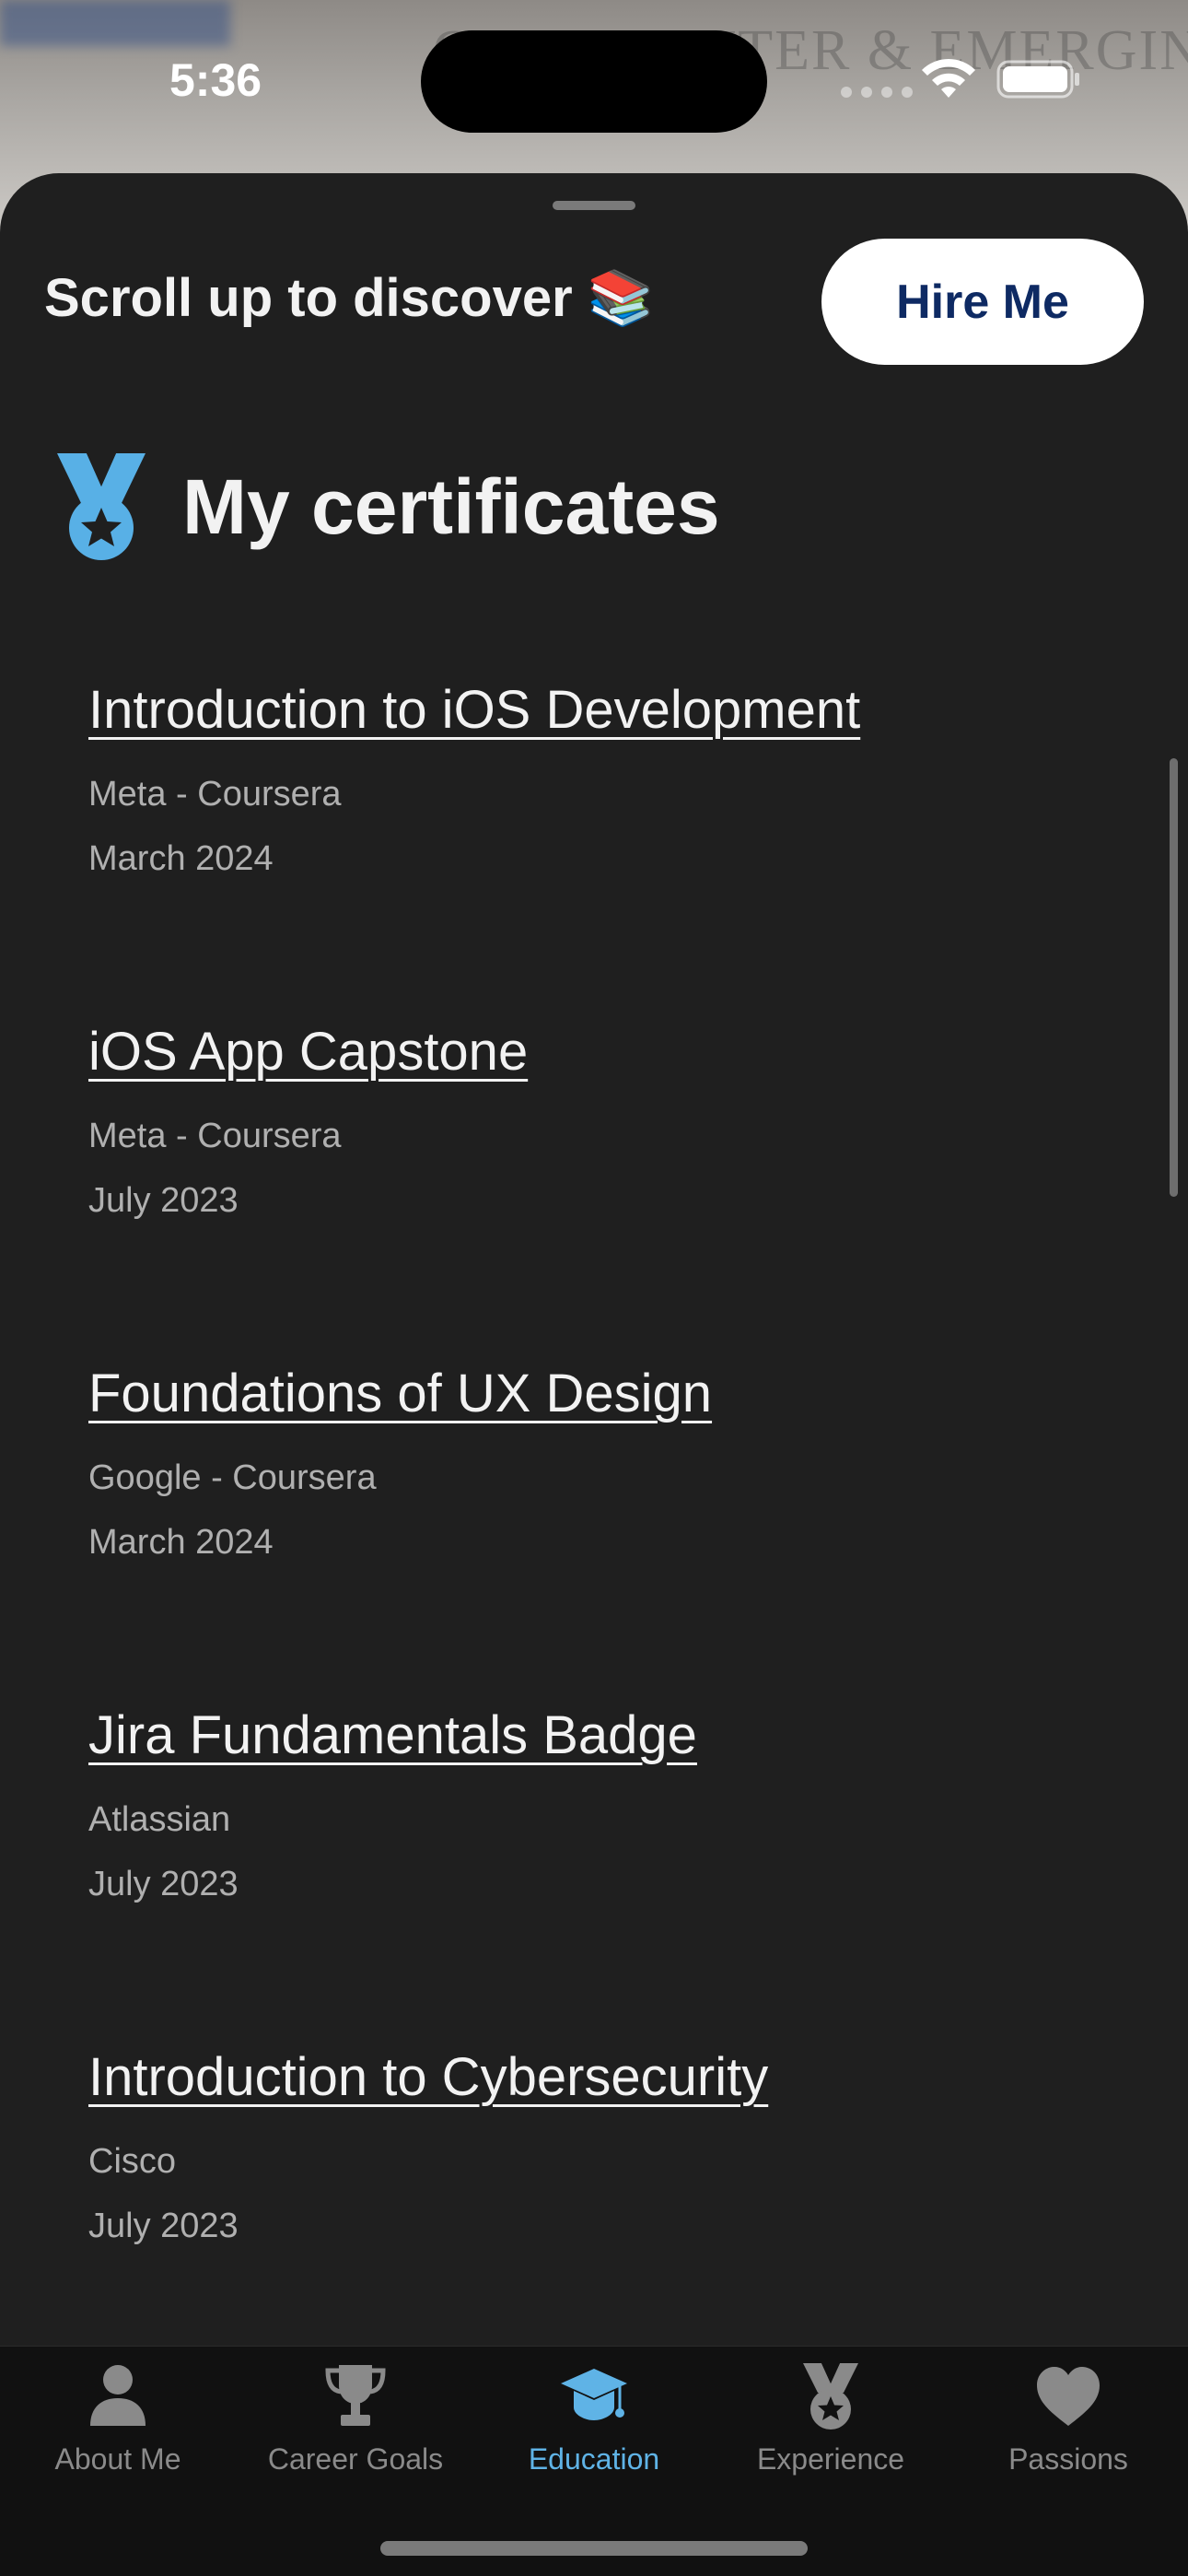 The width and height of the screenshot is (1188, 2576). Describe the element at coordinates (160, 1819) in the screenshot. I see `certificate-issuer: Atlassian` at that location.